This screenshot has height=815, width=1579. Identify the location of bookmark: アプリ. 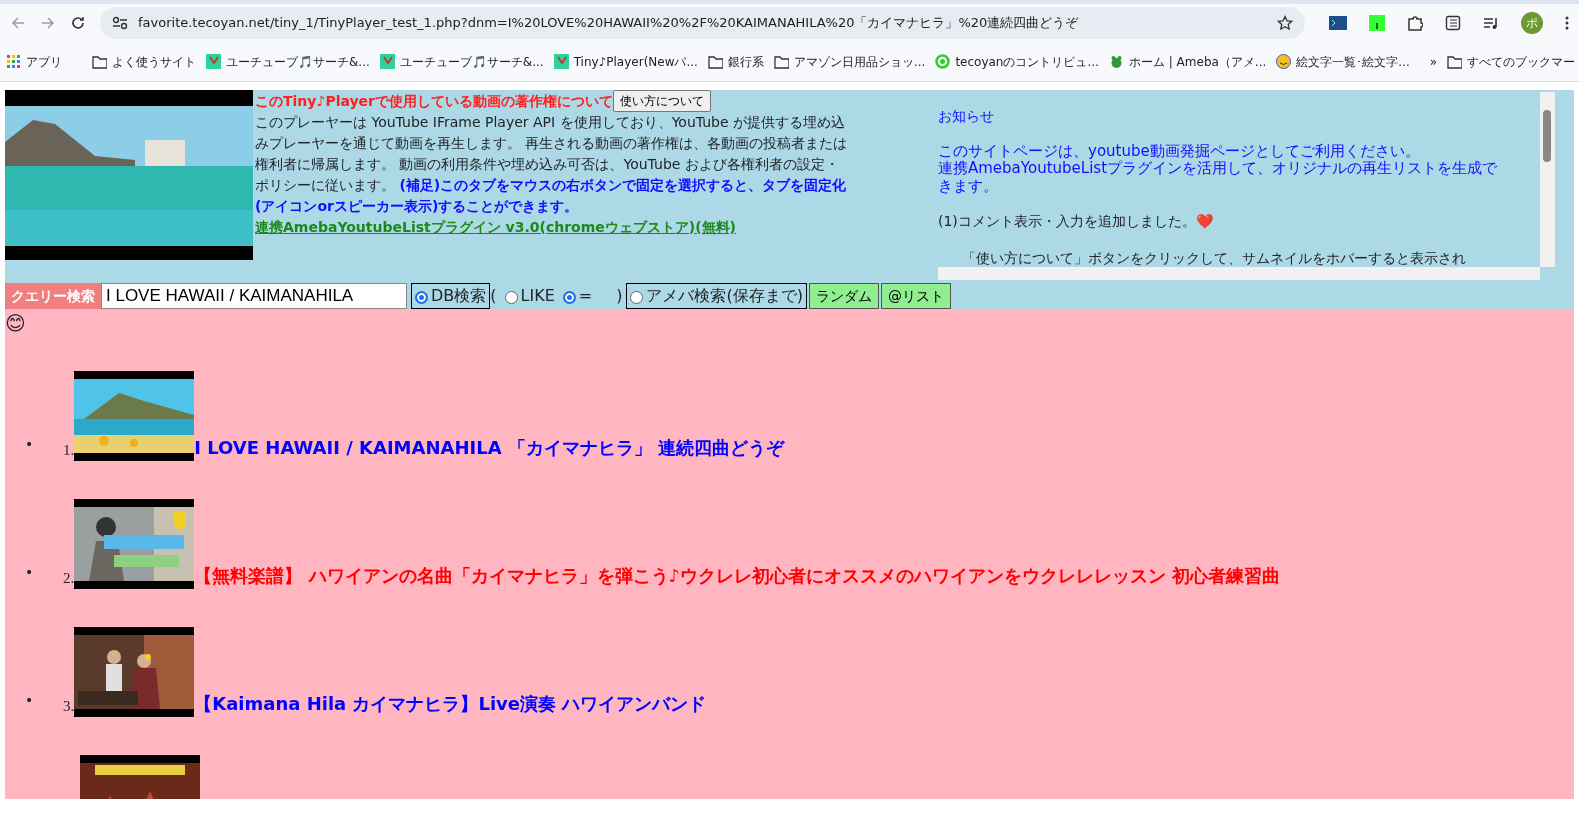
(34, 61).